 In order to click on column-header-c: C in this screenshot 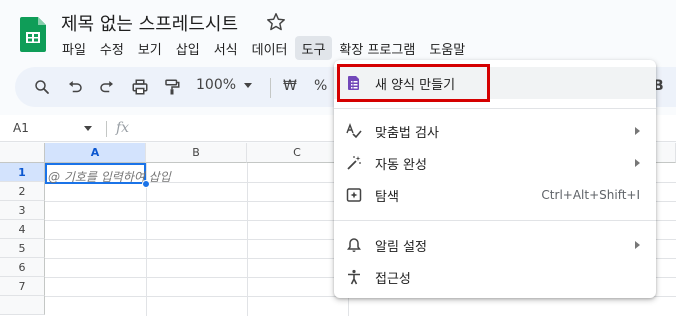, I will do `click(297, 153)`.